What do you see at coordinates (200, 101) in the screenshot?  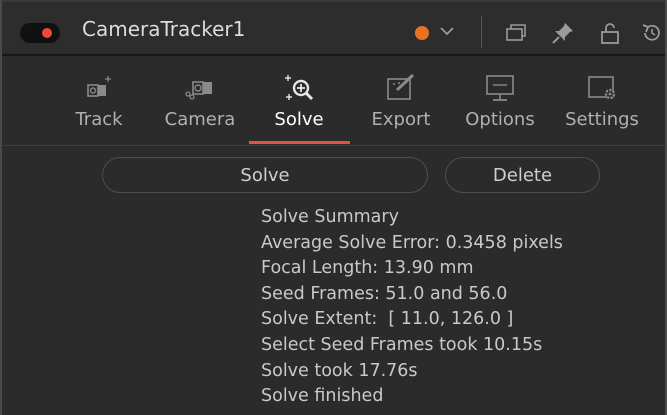 I see `tab-camera: Camera` at bounding box center [200, 101].